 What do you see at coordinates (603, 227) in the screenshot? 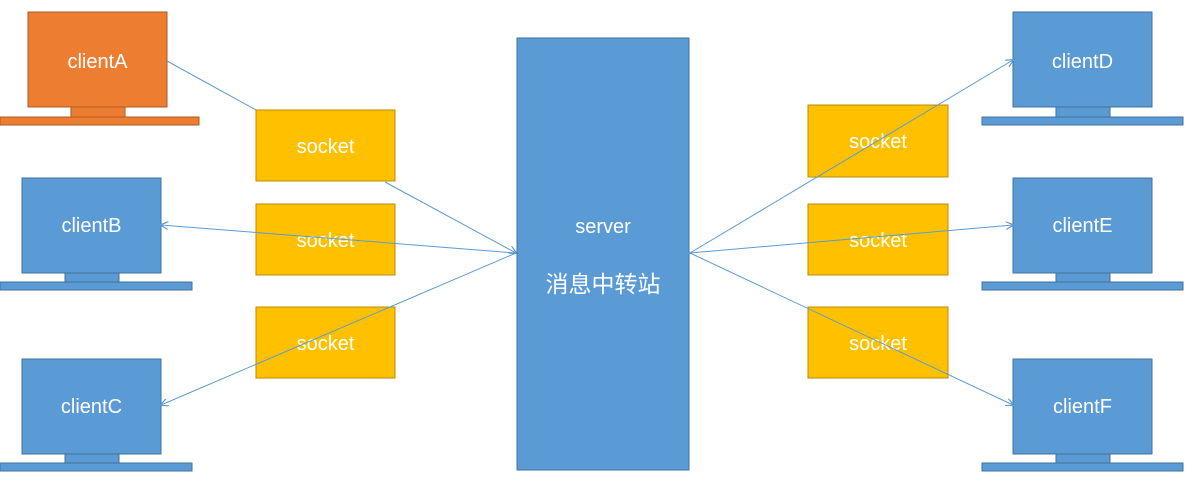
I see `server-label: server` at bounding box center [603, 227].